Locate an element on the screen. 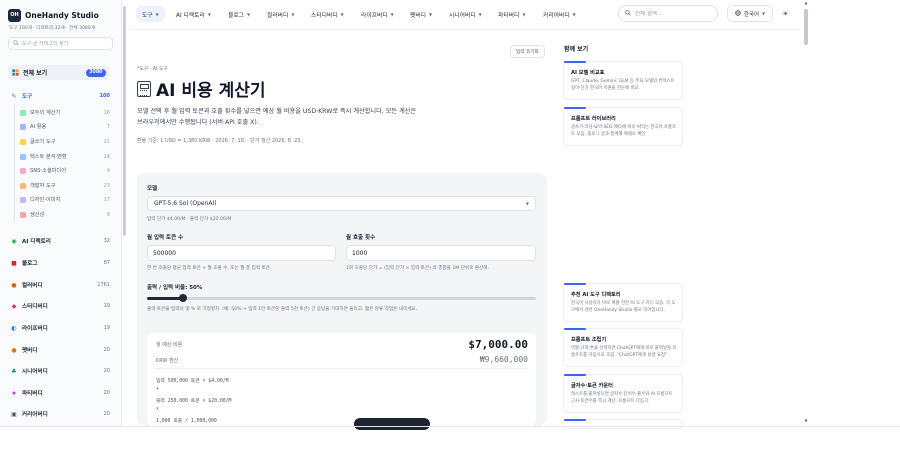 Image resolution: width=900 pixels, height=474 pixels. ratio-slider is located at coordinates (341, 298).